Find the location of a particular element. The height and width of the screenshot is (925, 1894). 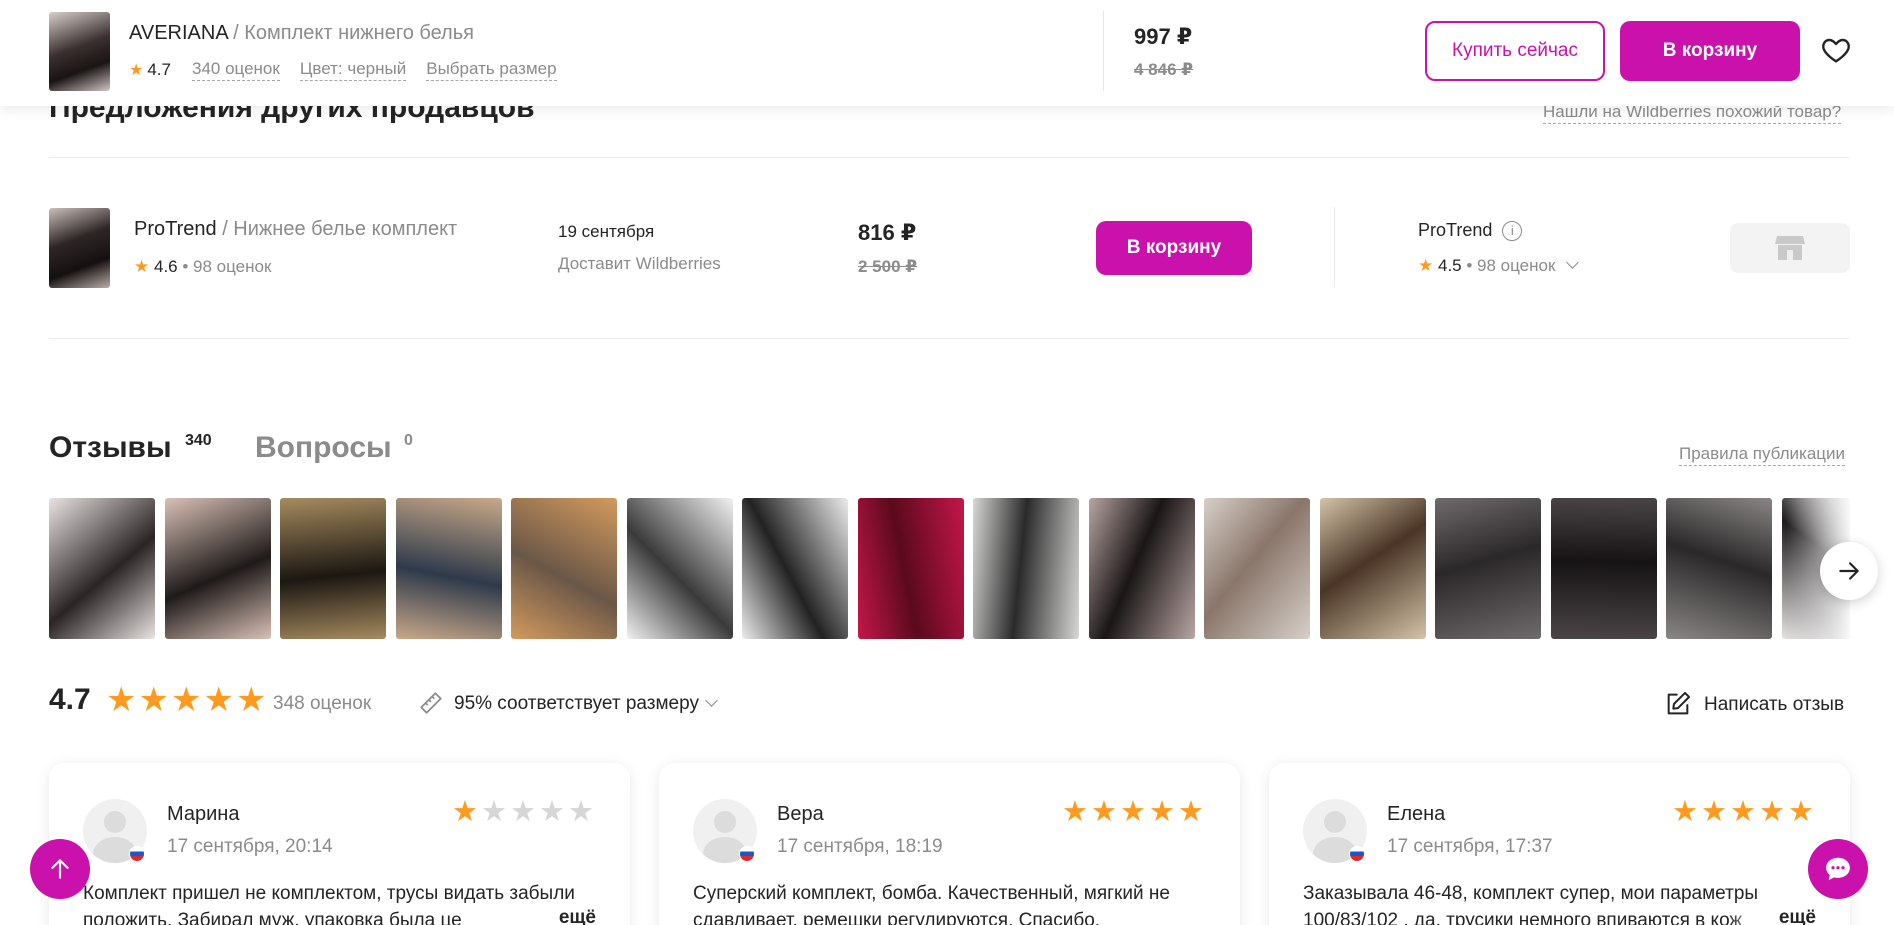

photos-next-button is located at coordinates (1849, 571).